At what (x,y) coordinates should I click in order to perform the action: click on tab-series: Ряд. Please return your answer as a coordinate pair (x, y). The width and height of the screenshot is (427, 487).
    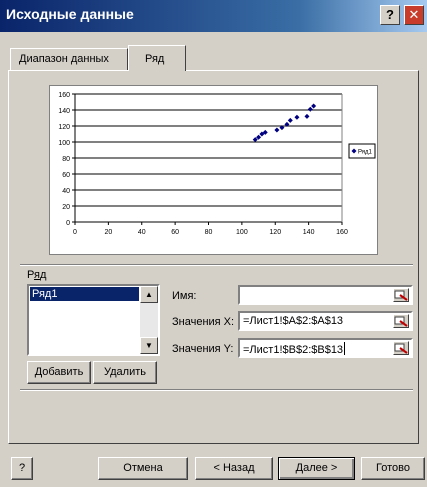
    Looking at the image, I should click on (157, 58).